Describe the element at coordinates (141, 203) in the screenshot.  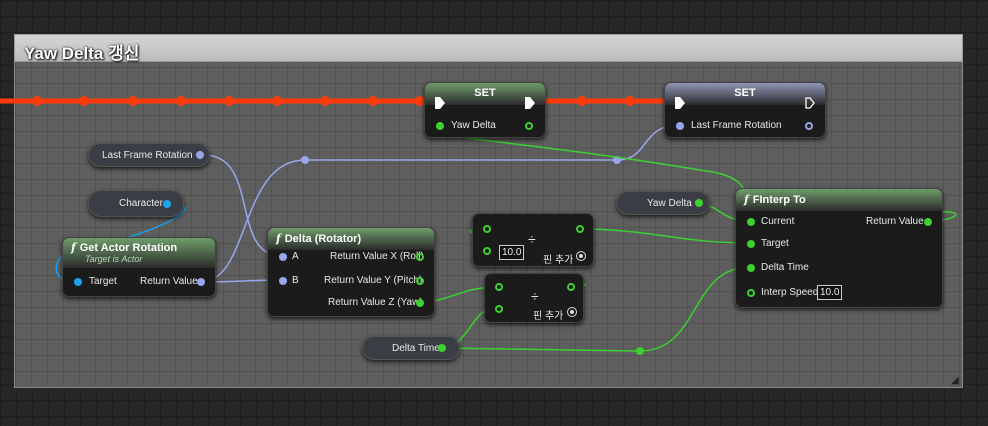
I see `variable-label: Character` at that location.